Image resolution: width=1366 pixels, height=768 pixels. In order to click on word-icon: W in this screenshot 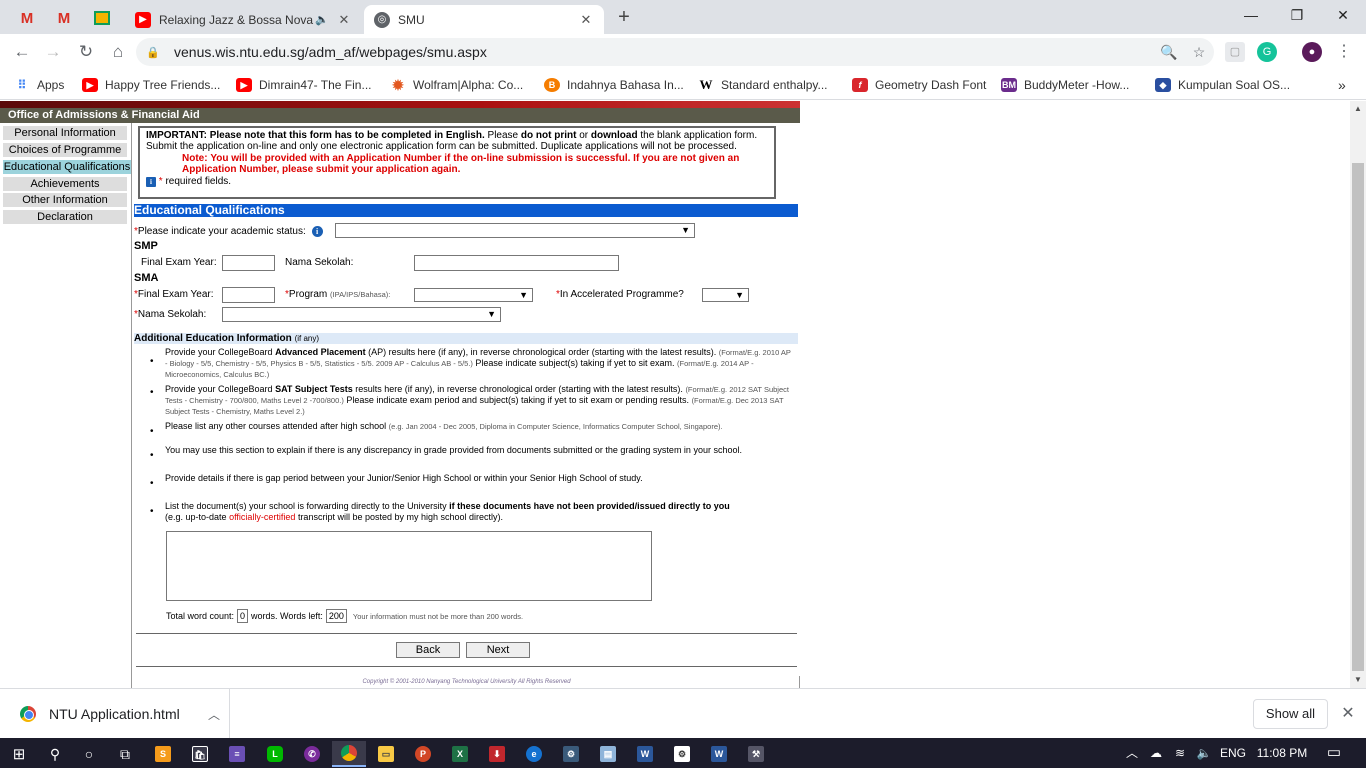, I will do `click(645, 754)`.